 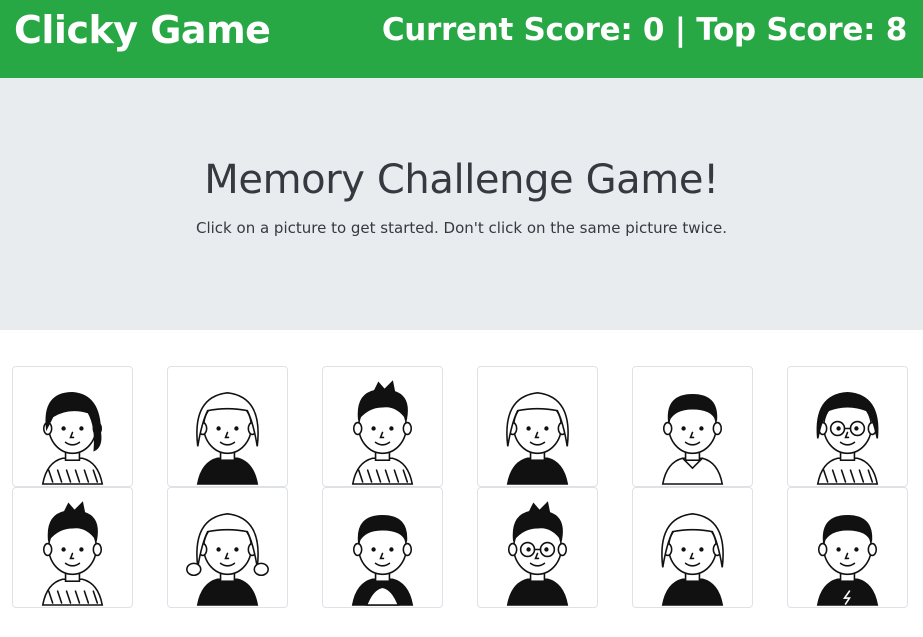 What do you see at coordinates (847, 438) in the screenshot?
I see `girl-glasses-avatar` at bounding box center [847, 438].